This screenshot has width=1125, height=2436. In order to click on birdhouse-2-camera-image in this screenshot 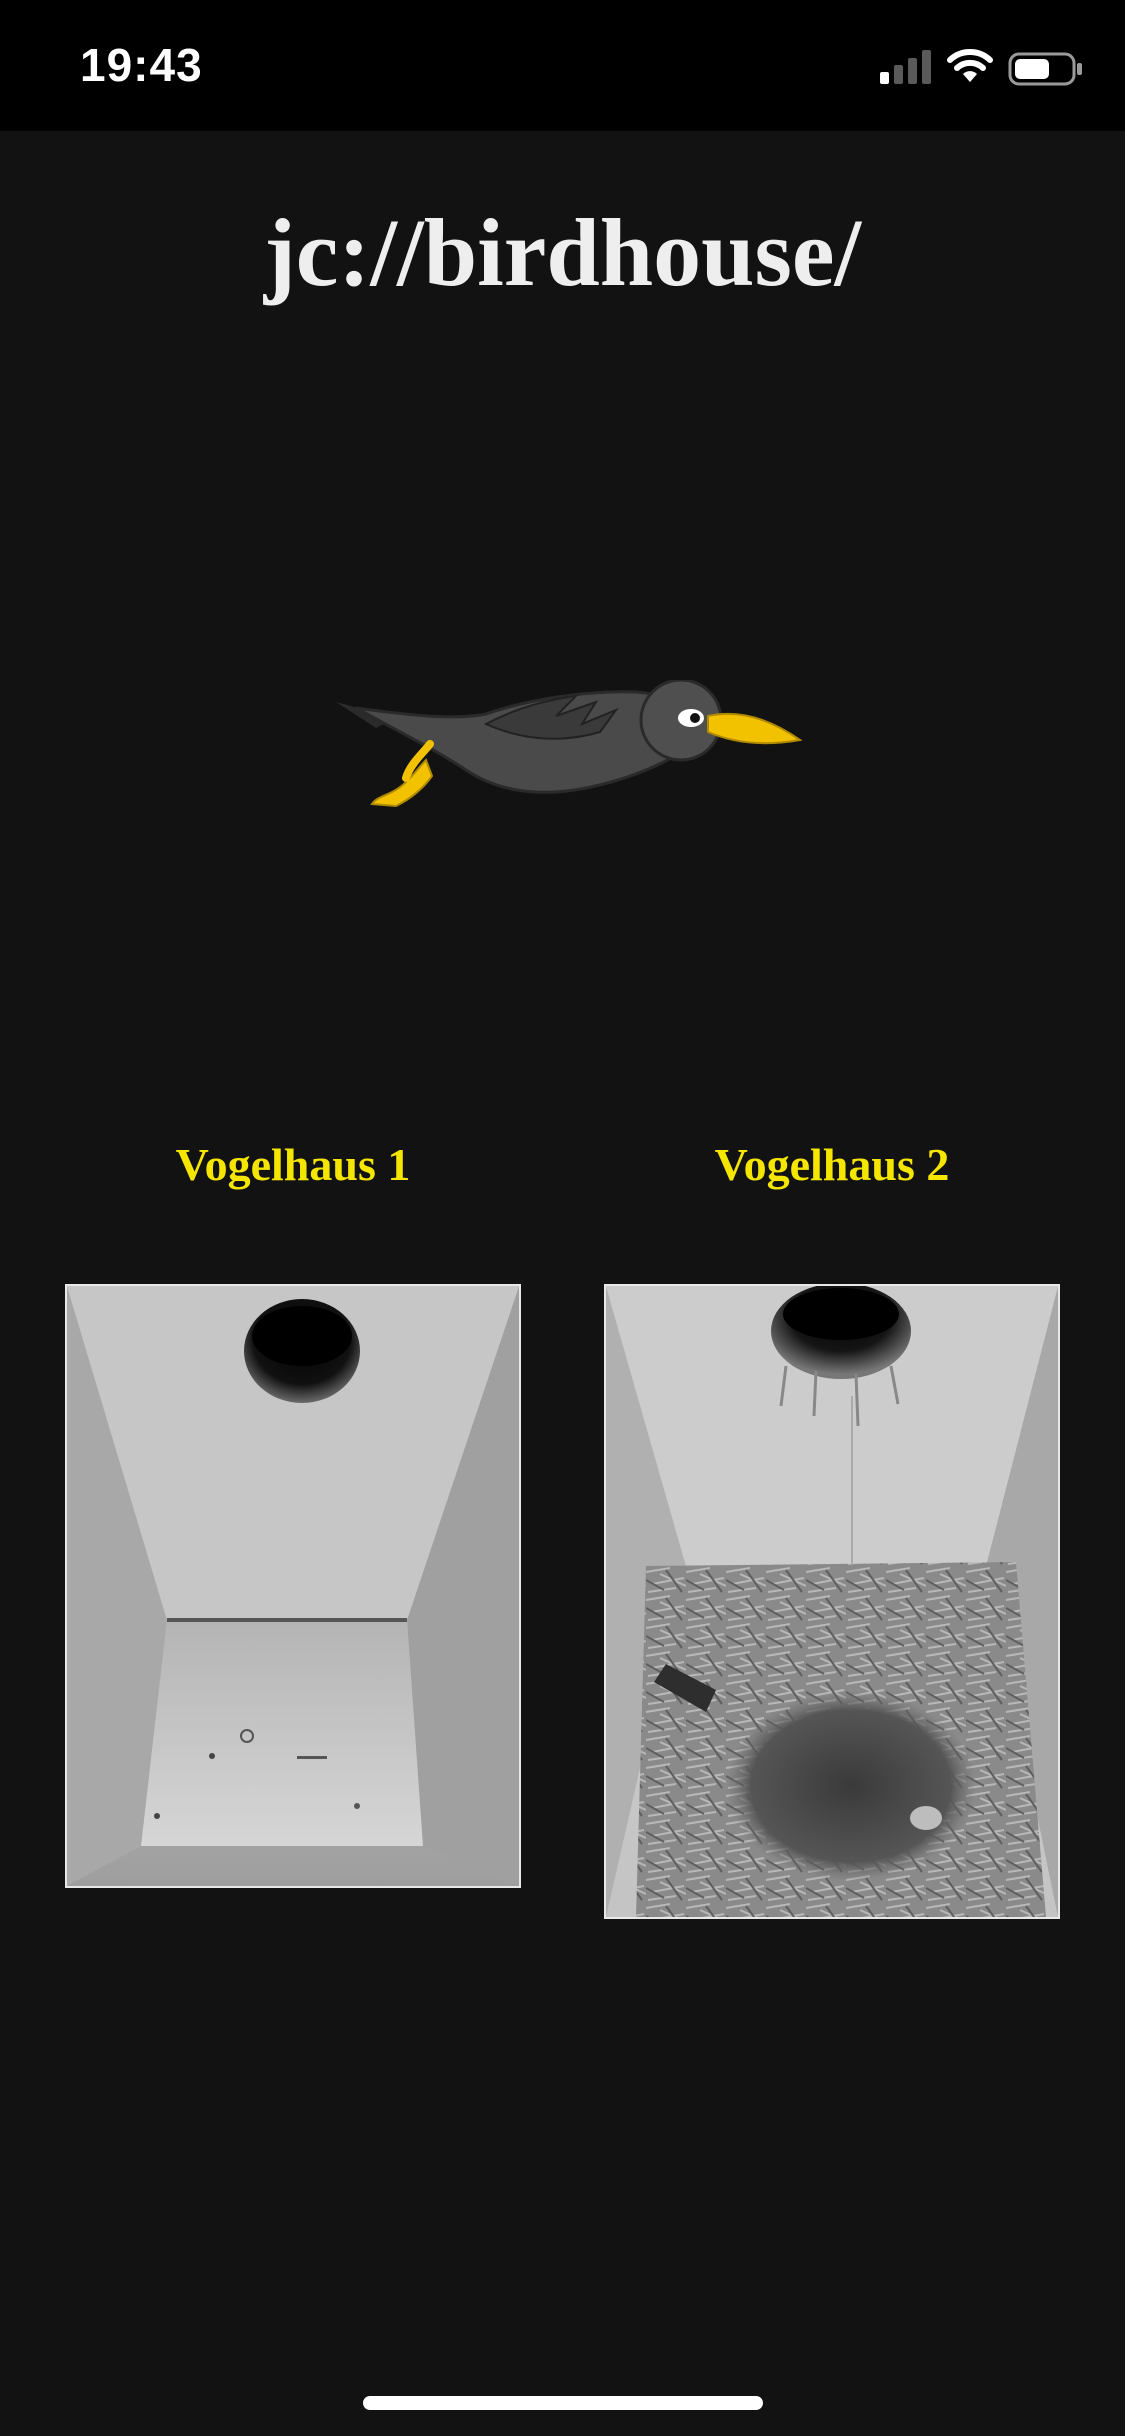, I will do `click(832, 1601)`.